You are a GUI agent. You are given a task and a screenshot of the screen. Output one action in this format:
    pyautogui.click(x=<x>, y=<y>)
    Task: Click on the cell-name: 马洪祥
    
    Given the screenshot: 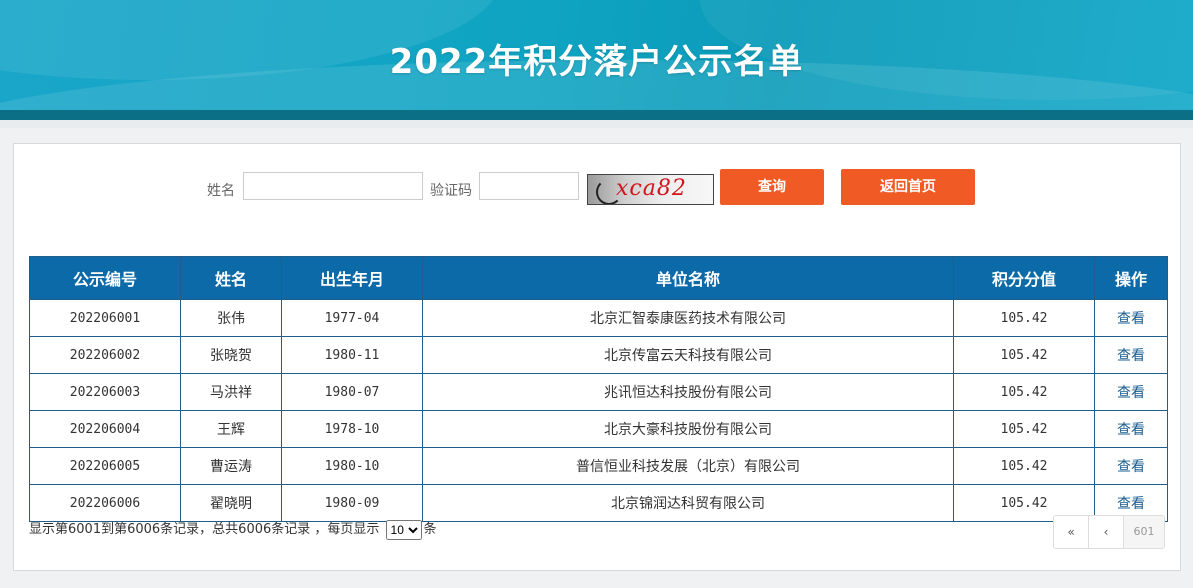 What is the action you would take?
    pyautogui.click(x=231, y=392)
    